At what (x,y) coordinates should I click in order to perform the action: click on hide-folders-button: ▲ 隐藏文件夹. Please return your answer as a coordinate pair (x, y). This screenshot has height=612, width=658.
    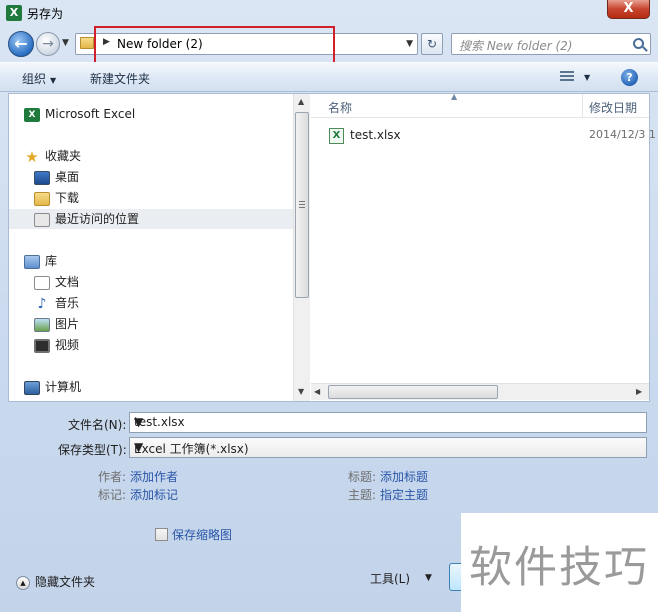
    Looking at the image, I should click on (55, 581).